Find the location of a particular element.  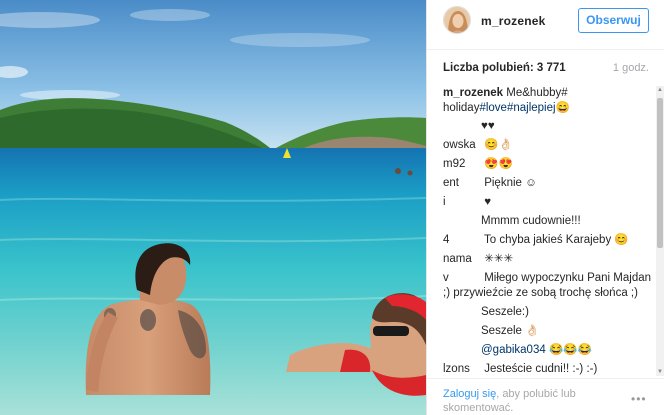

comment-text: Jesteście cudni!! :-) :-) is located at coordinates (539, 369).